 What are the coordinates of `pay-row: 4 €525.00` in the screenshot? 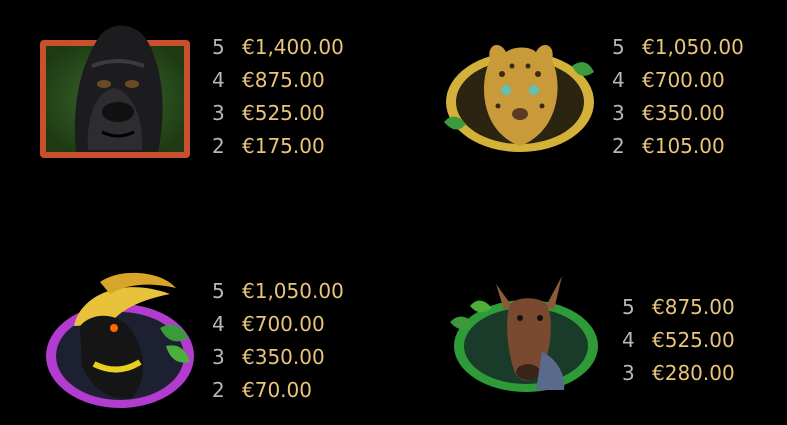 It's located at (678, 340).